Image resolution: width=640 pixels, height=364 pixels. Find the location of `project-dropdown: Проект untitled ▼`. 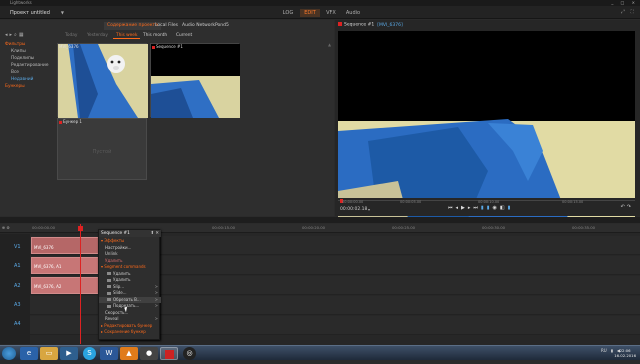

project-dropdown: Проект untitled ▼ is located at coordinates (37, 13).